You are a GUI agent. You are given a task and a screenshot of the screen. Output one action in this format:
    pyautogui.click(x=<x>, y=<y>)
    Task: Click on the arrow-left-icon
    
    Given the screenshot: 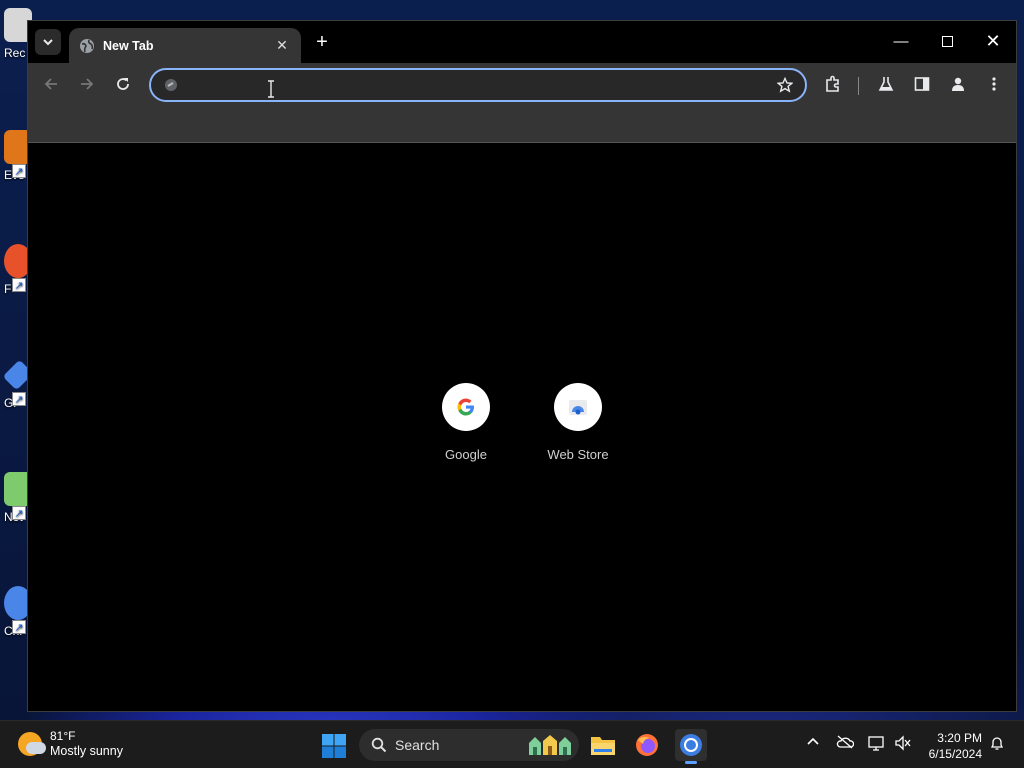 What is the action you would take?
    pyautogui.click(x=50, y=84)
    